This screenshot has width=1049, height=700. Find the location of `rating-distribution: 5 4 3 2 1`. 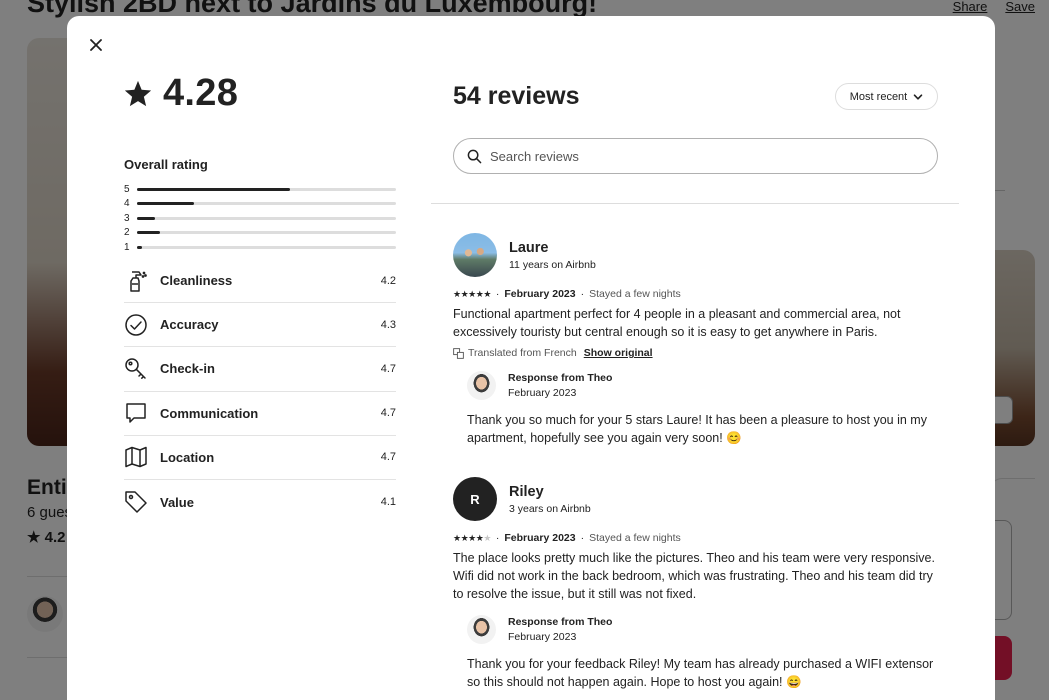

rating-distribution: 5 4 3 2 1 is located at coordinates (260, 218).